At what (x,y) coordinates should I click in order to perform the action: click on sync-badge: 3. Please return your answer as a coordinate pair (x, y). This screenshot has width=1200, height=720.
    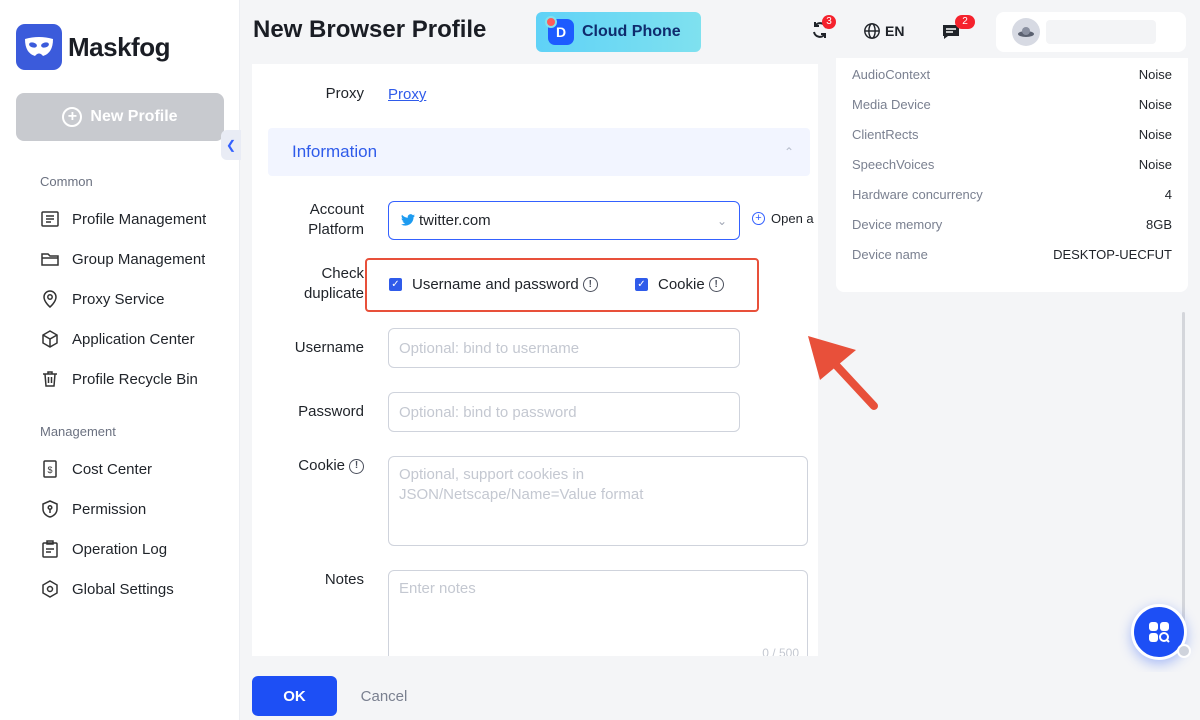
    Looking at the image, I should click on (829, 22).